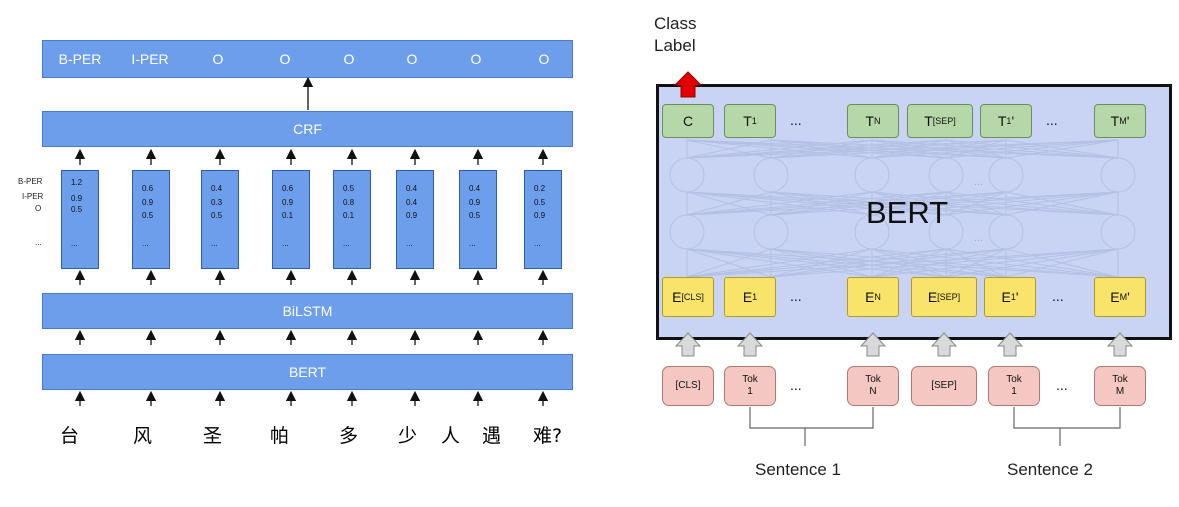 The image size is (1179, 507). What do you see at coordinates (811, 426) in the screenshot?
I see `sentence1-brace` at bounding box center [811, 426].